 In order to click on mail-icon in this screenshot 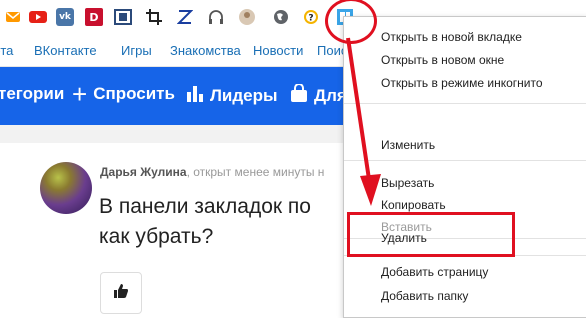, I will do `click(13, 17)`.